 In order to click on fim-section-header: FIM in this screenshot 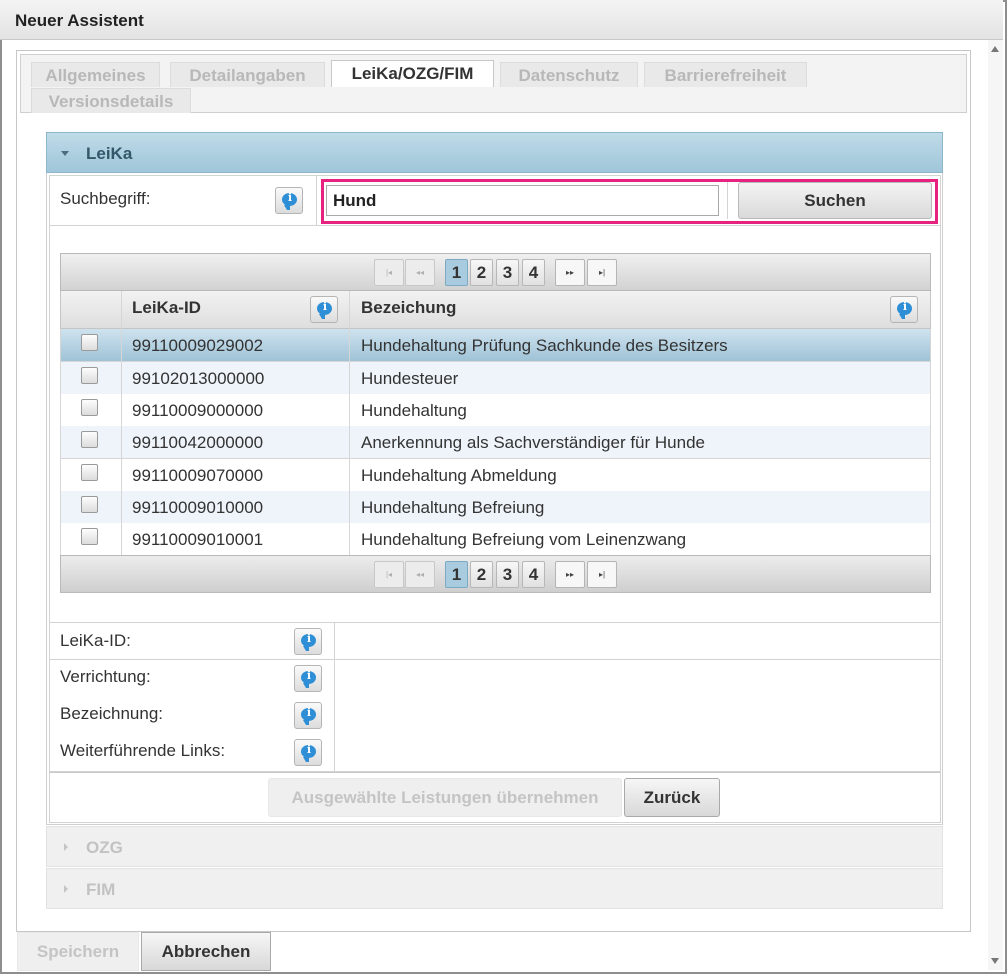, I will do `click(494, 888)`.